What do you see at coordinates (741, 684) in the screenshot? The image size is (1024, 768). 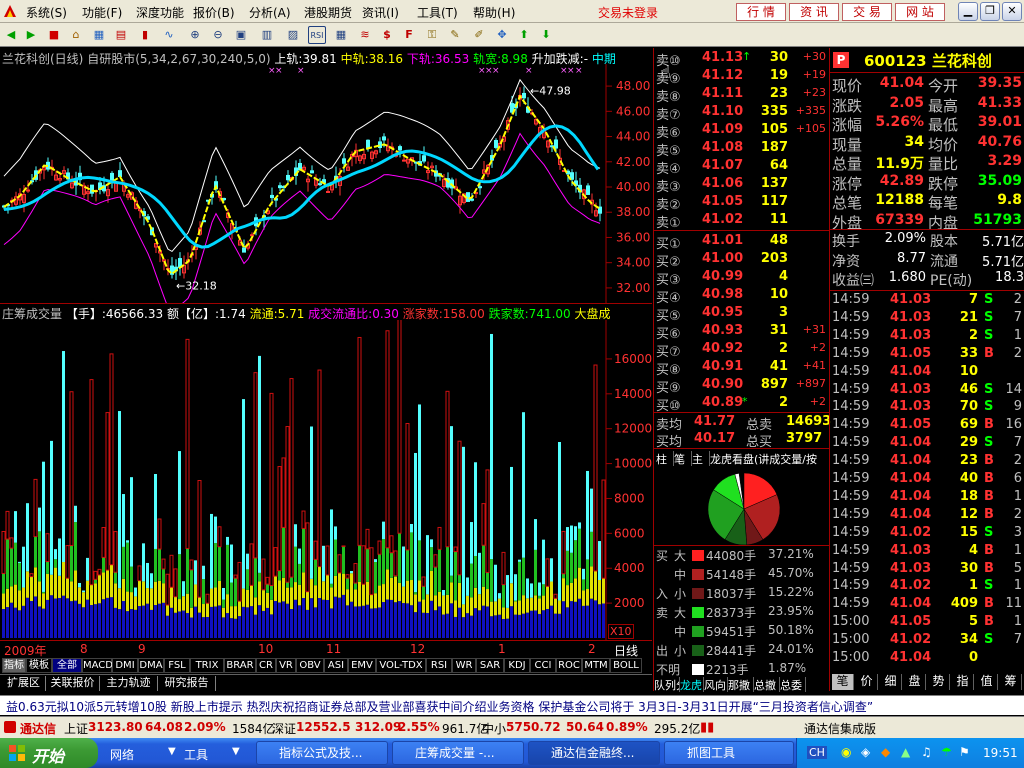 I see `dragon-bottom-tab-3: 那撒` at bounding box center [741, 684].